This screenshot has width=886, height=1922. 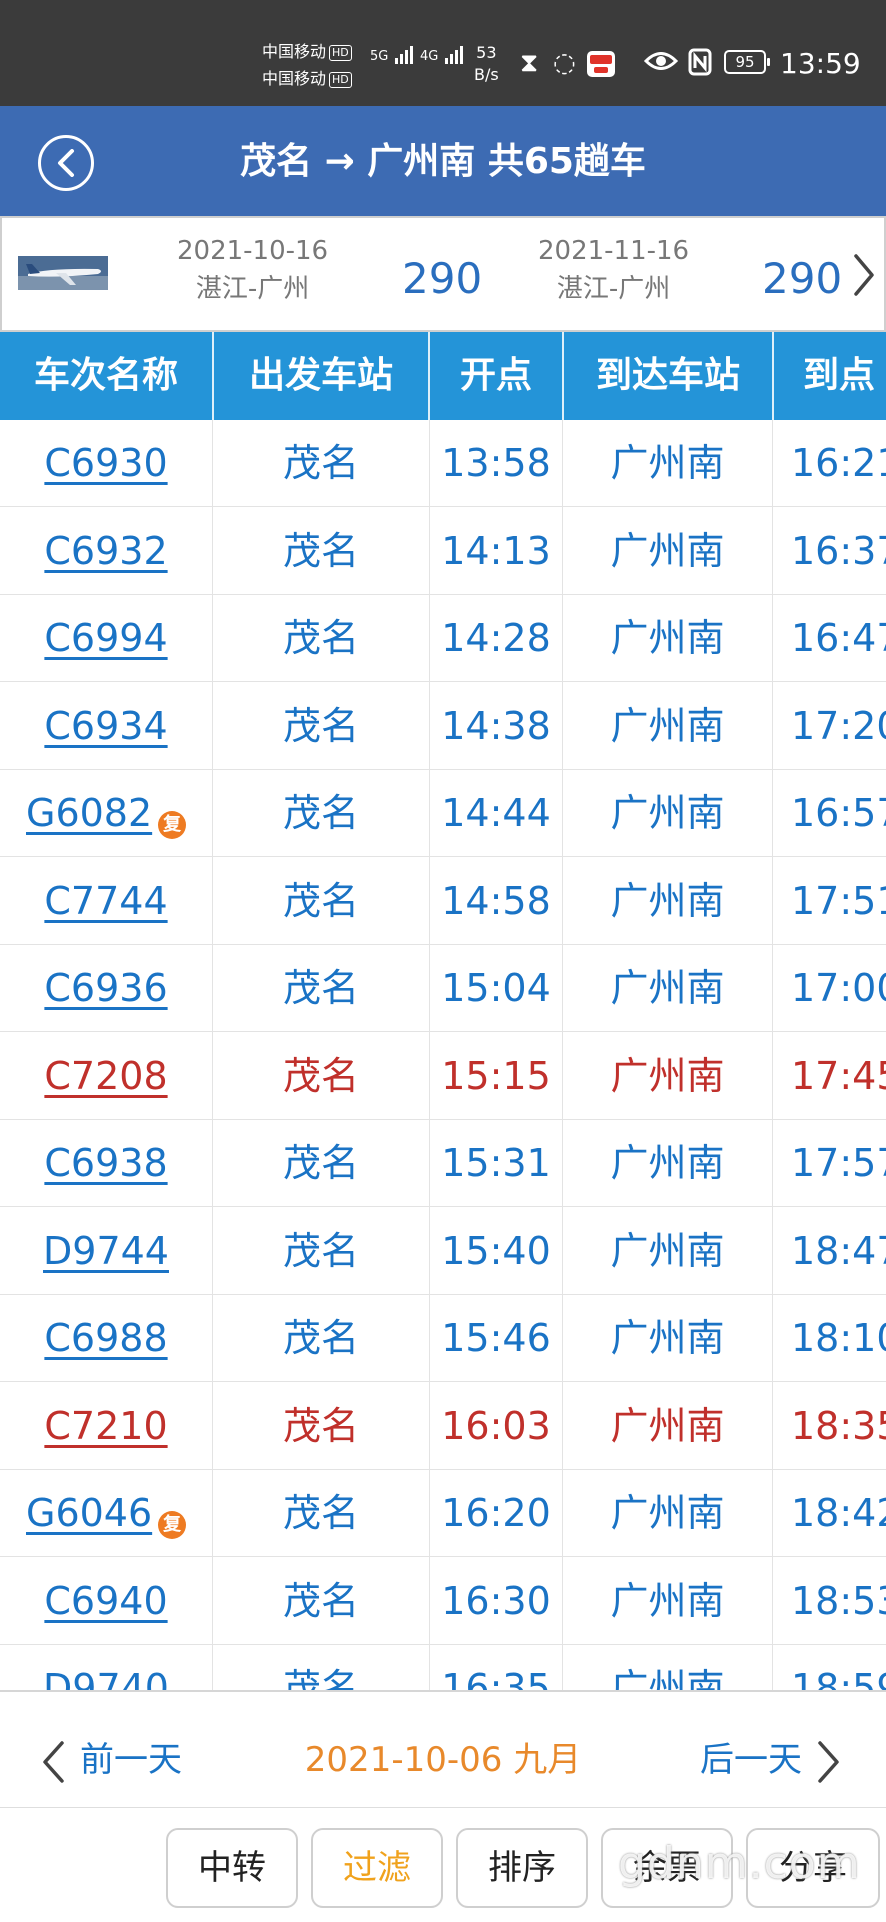 I want to click on arrival-time-text: 16:57, so click(x=838, y=813).